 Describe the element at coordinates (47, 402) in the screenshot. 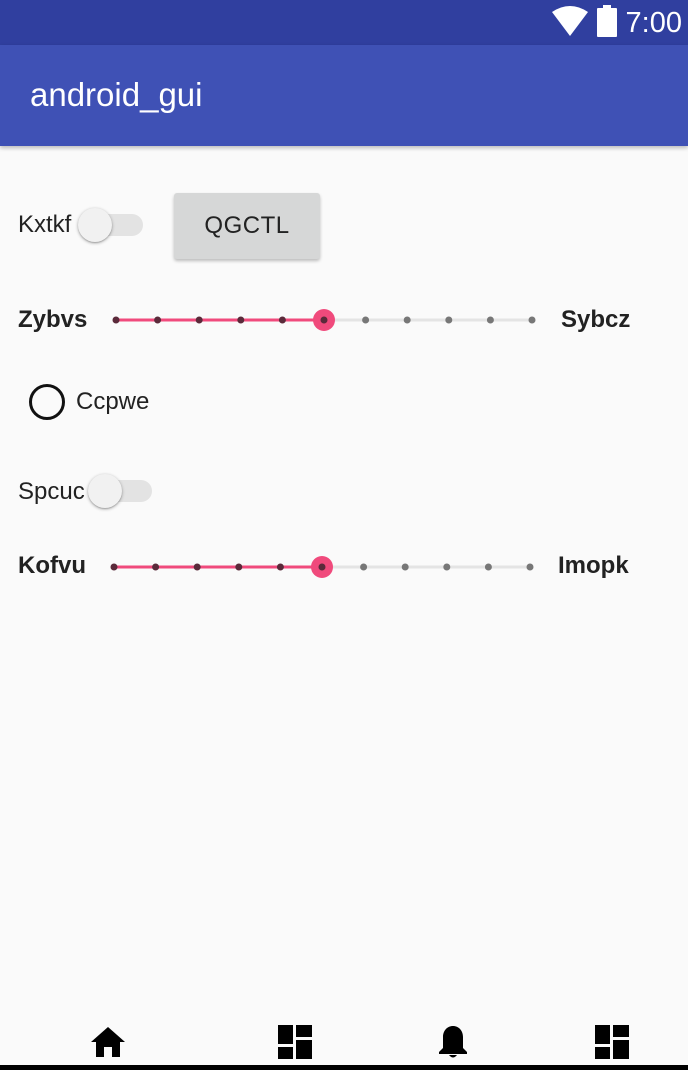

I see `radio-button-ccpwe` at that location.